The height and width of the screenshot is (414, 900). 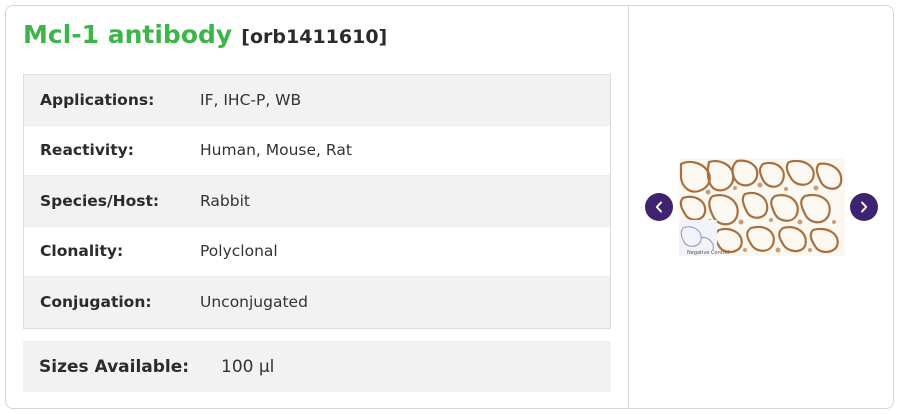 What do you see at coordinates (225, 200) in the screenshot?
I see `spec-value: Rabbit` at bounding box center [225, 200].